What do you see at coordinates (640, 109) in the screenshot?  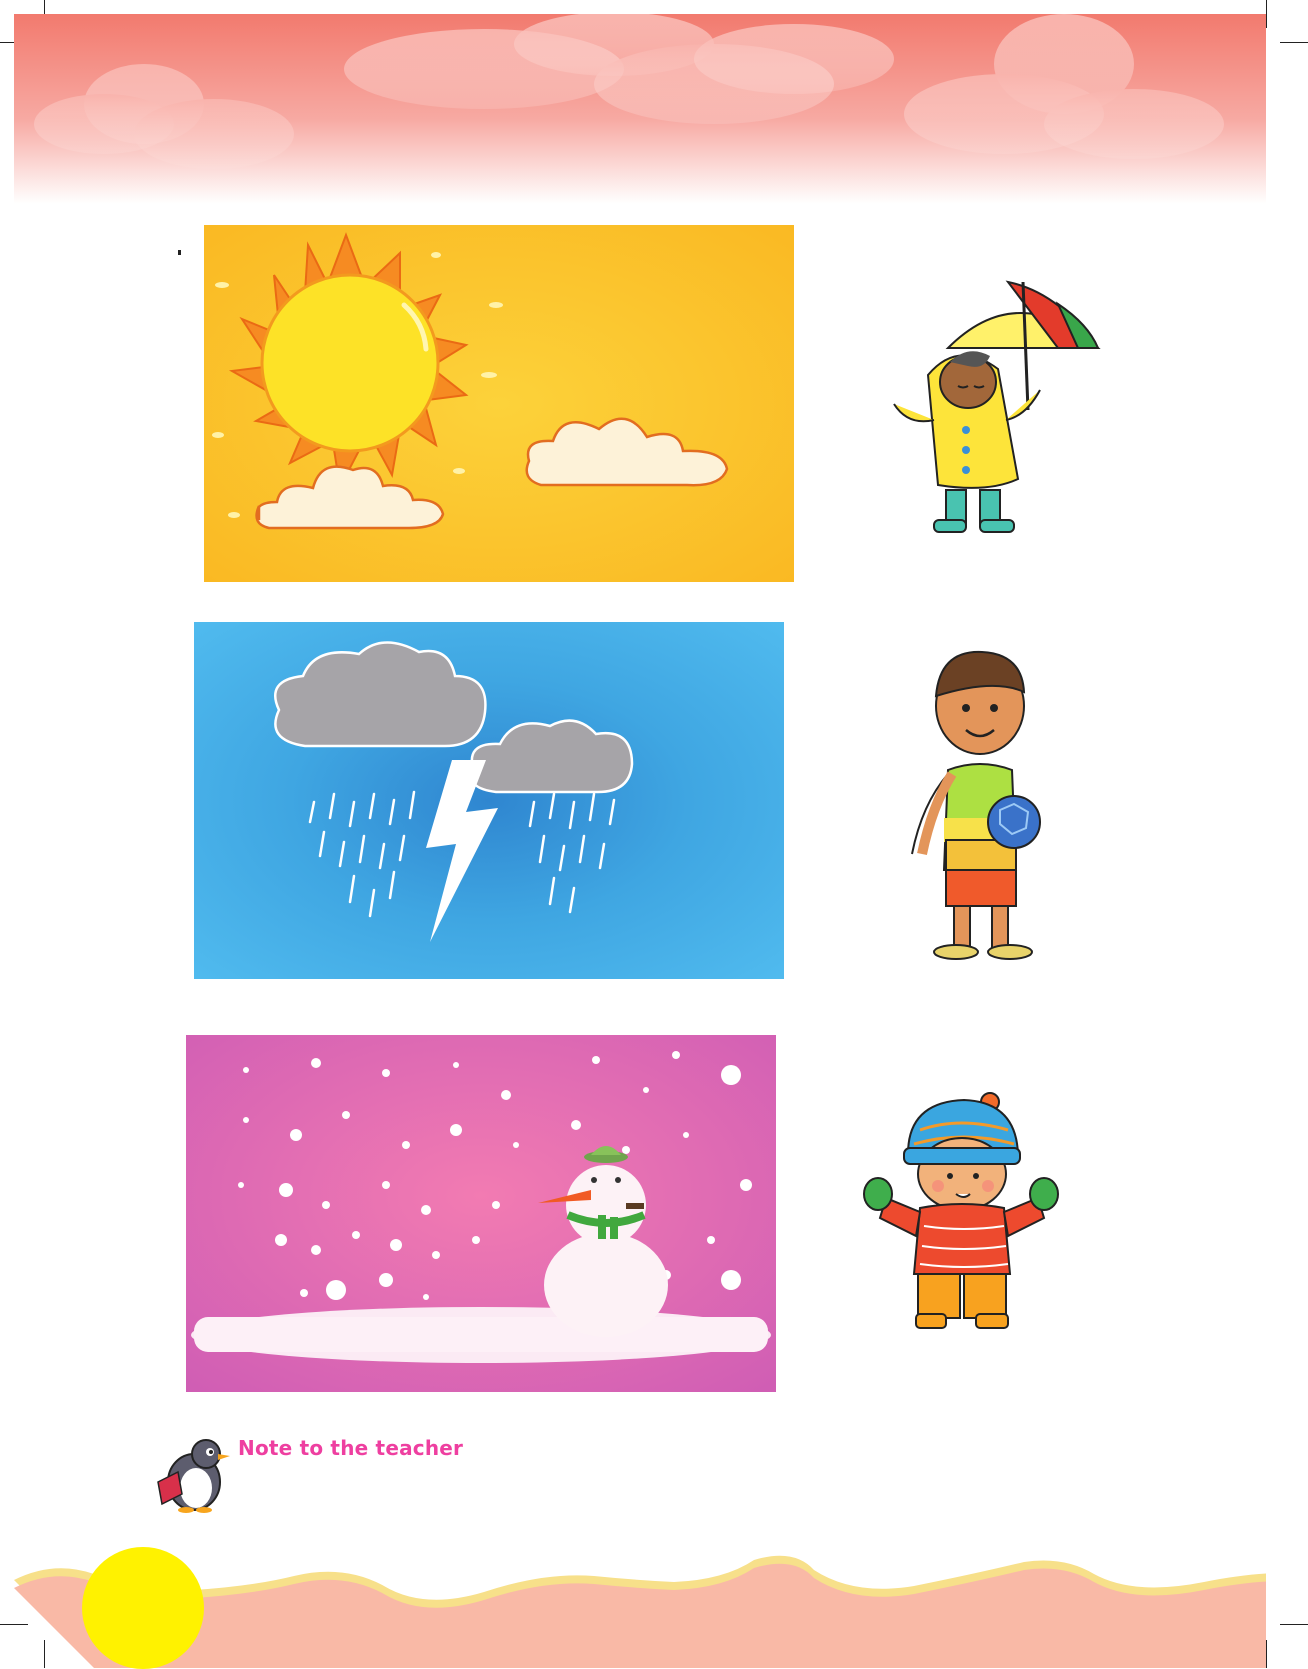 I see `header-band` at bounding box center [640, 109].